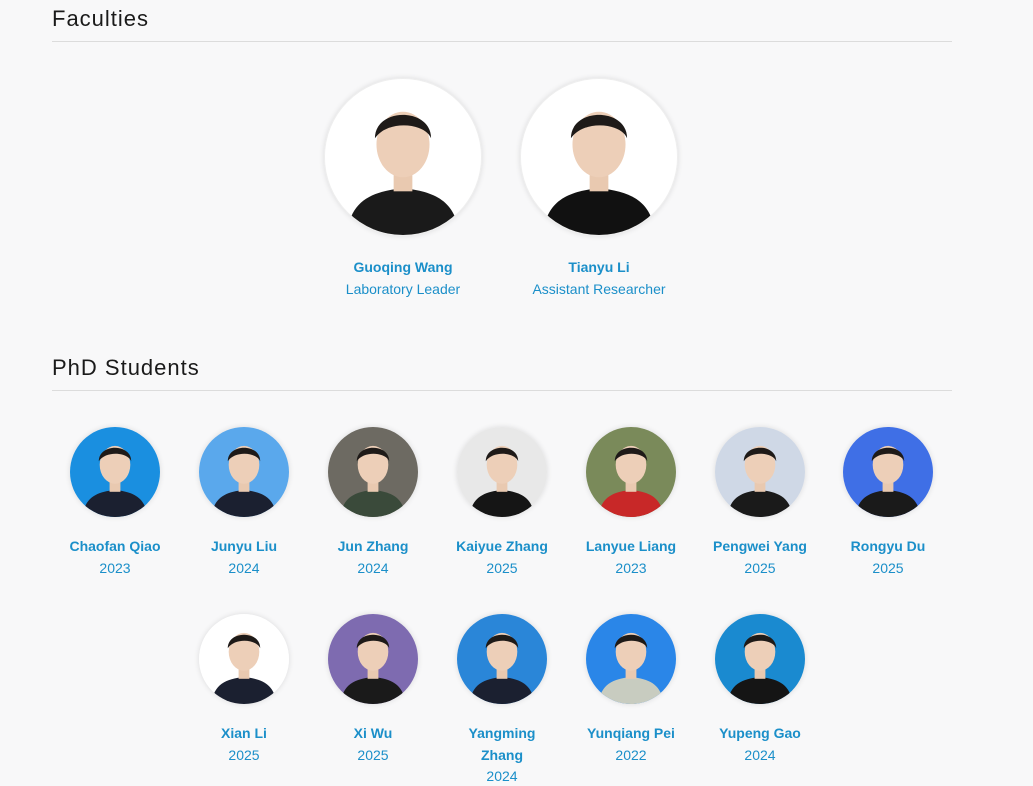 The width and height of the screenshot is (1033, 786). I want to click on student-card: Jun Zhang 2024, so click(373, 503).